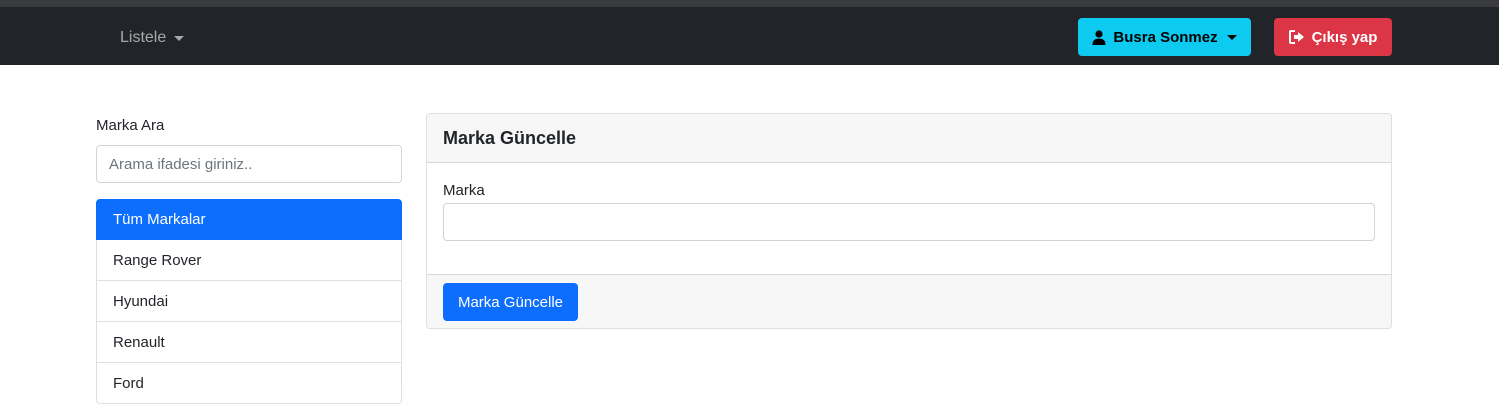 Image resolution: width=1499 pixels, height=419 pixels. I want to click on navbar: Listele Busra Sonmez Çıkış yap, so click(749, 36).